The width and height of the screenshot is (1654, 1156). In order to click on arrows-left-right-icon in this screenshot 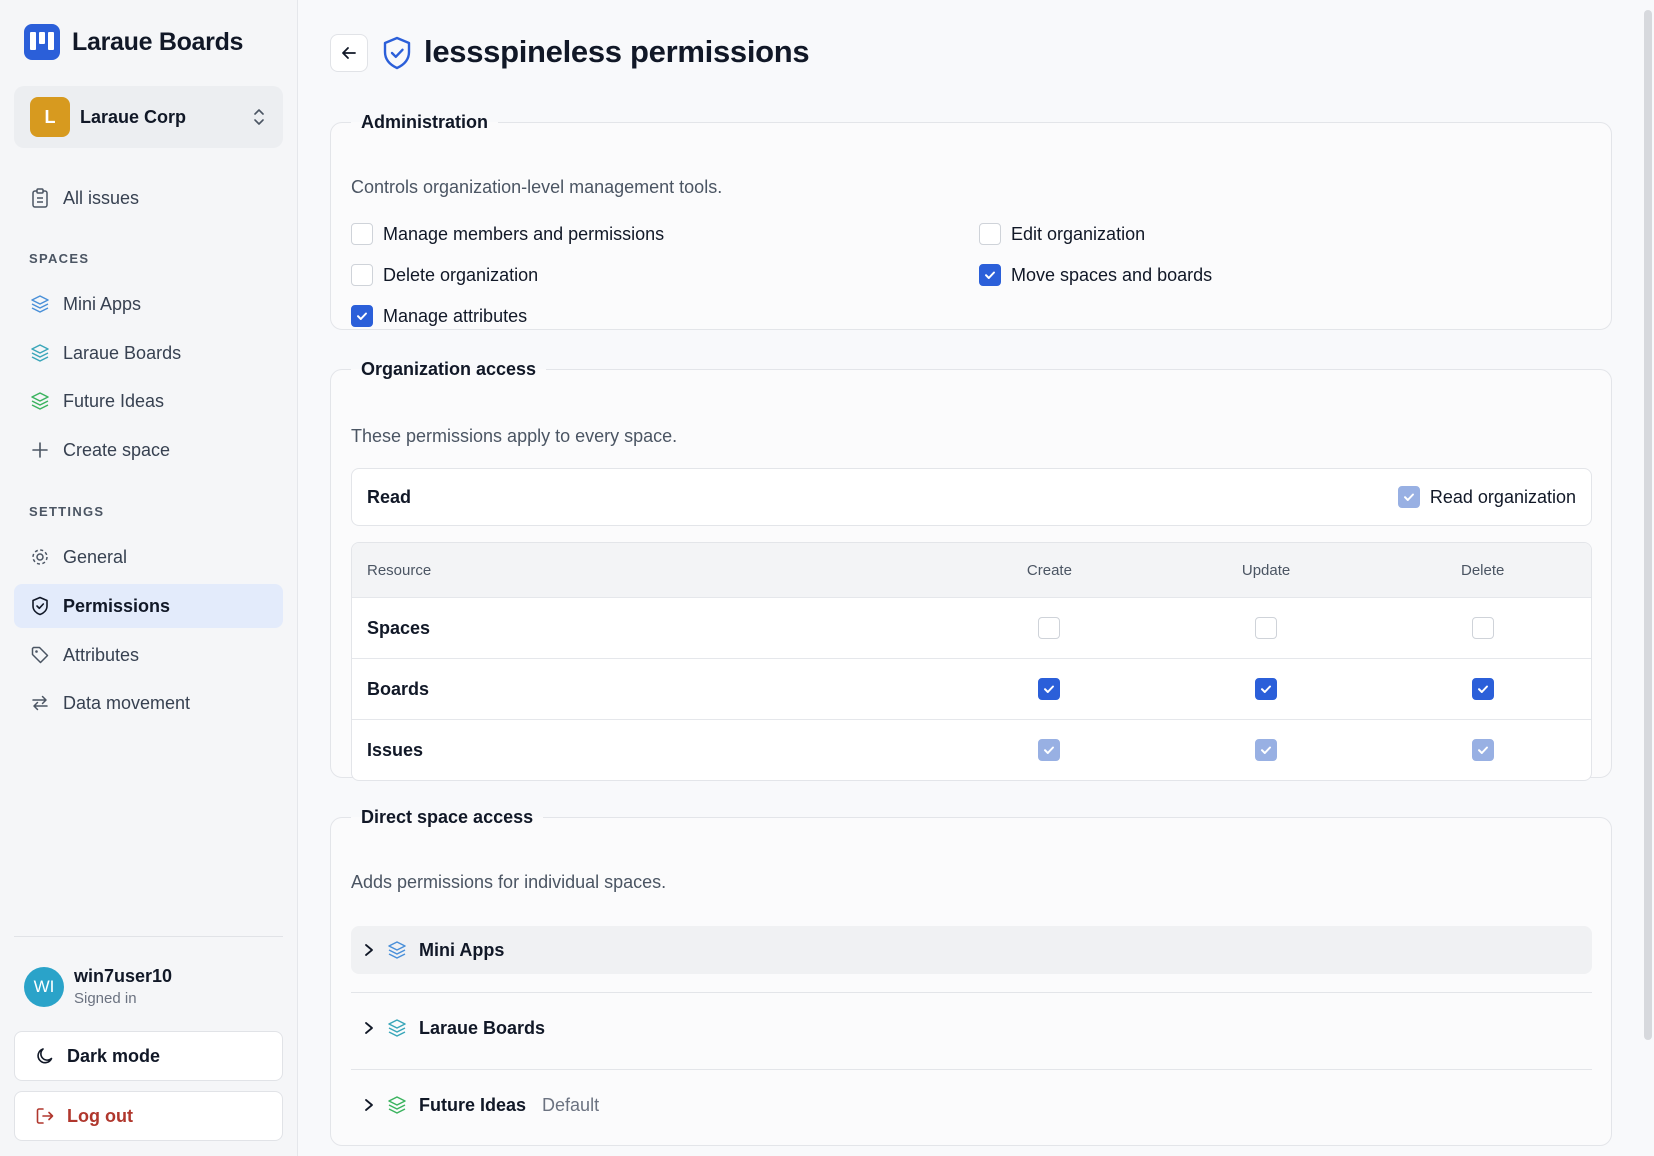, I will do `click(40, 703)`.